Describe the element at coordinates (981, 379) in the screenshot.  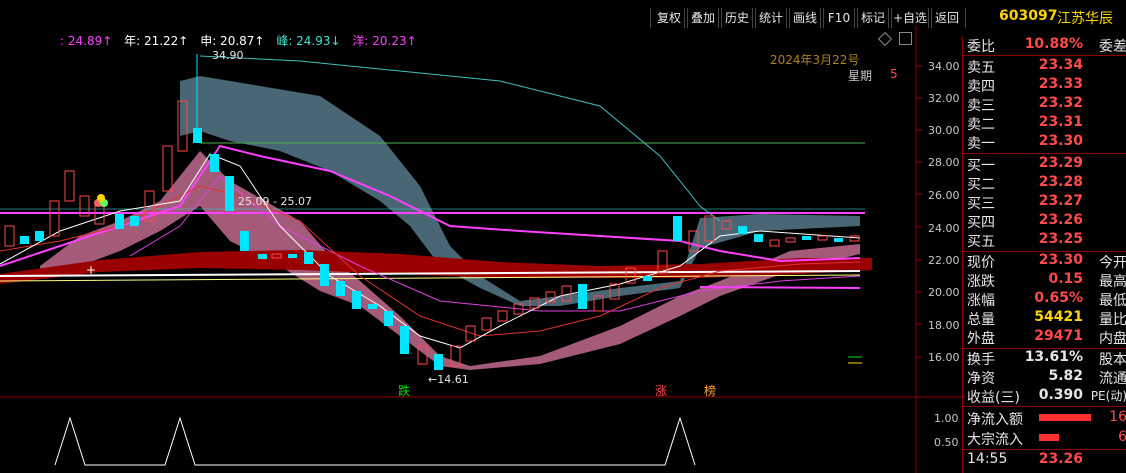
I see `stat-label: 净资` at that location.